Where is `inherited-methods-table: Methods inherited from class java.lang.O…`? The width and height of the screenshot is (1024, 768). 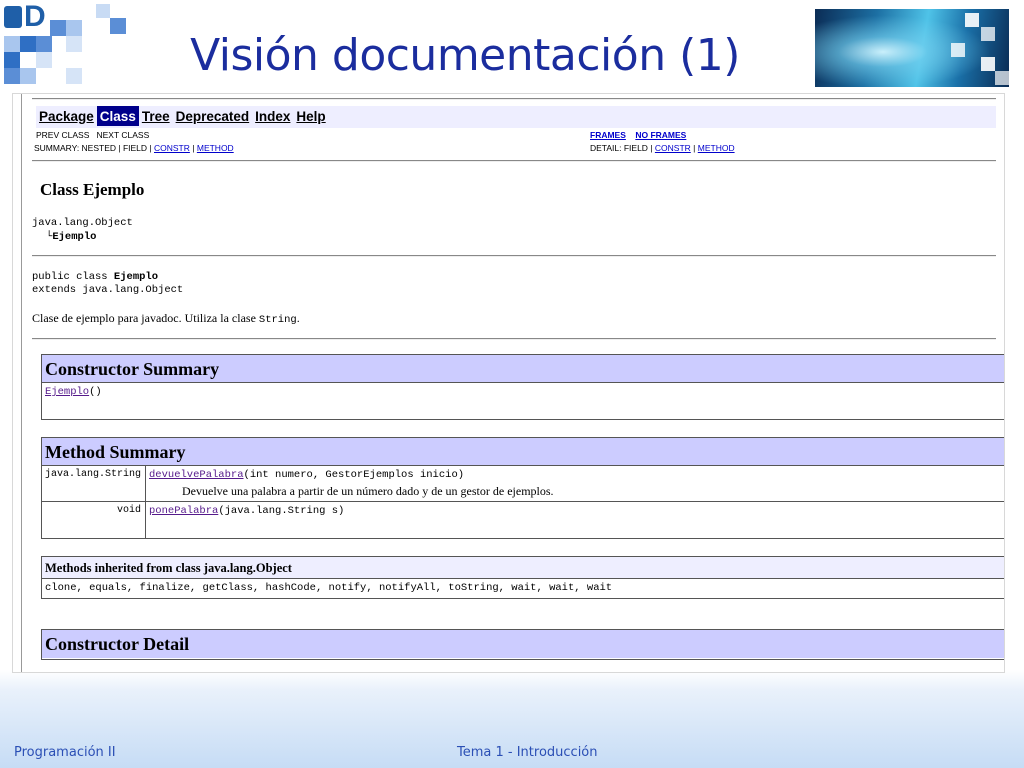 inherited-methods-table: Methods inherited from class java.lang.O… is located at coordinates (522, 577).